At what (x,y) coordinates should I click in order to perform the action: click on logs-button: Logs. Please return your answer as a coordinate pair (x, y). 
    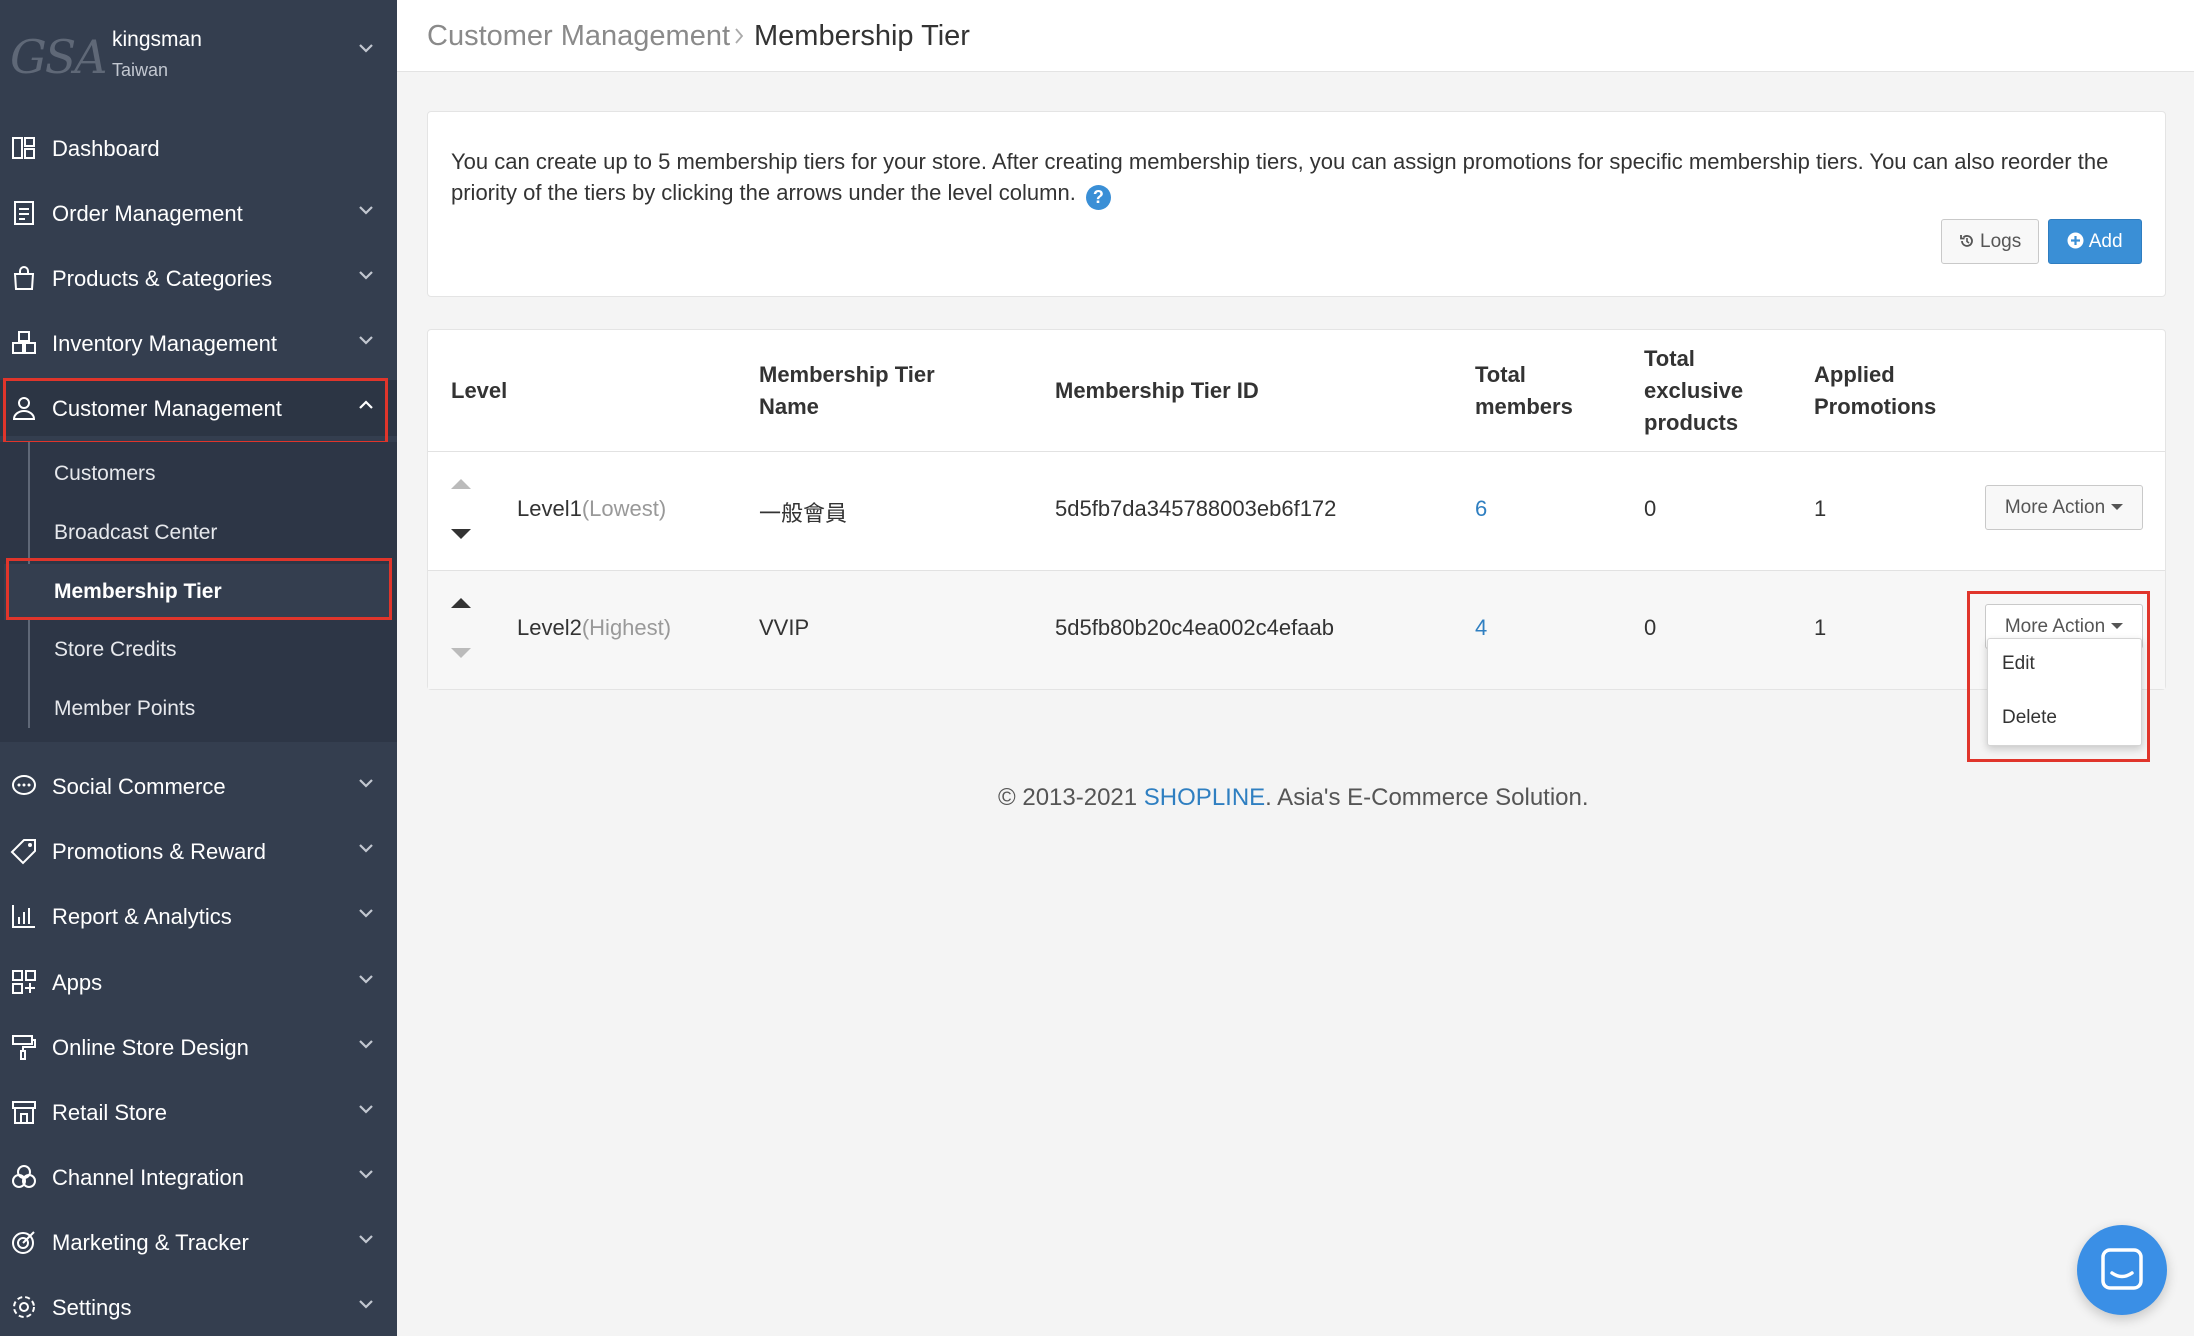
    Looking at the image, I should click on (1990, 241).